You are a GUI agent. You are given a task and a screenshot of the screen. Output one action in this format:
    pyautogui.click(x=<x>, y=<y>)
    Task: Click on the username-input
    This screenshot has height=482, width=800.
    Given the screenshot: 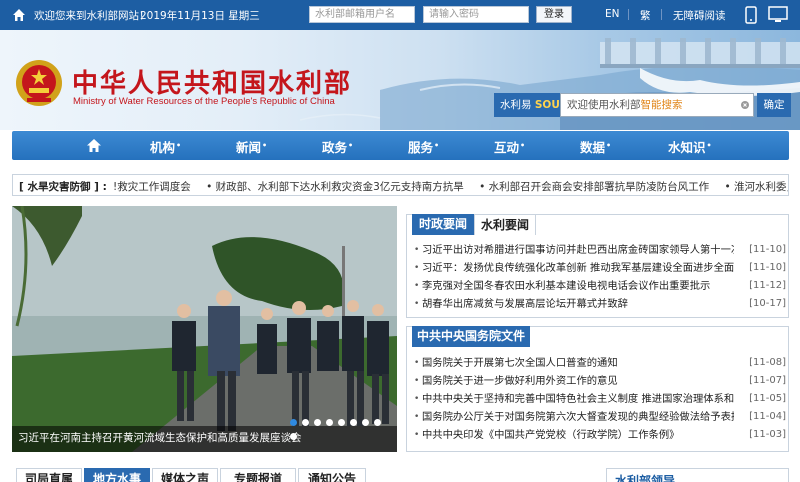 What is the action you would take?
    pyautogui.click(x=362, y=14)
    